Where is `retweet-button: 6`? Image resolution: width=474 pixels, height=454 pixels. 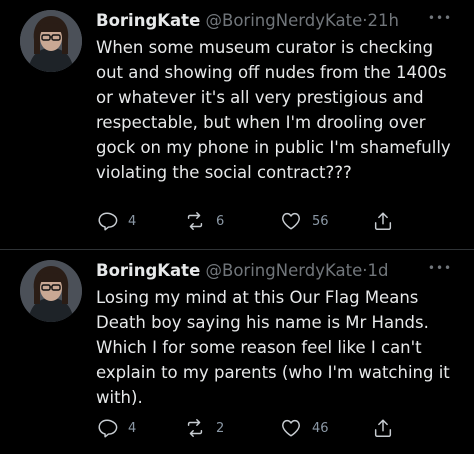 retweet-button: 6 is located at coordinates (204, 221).